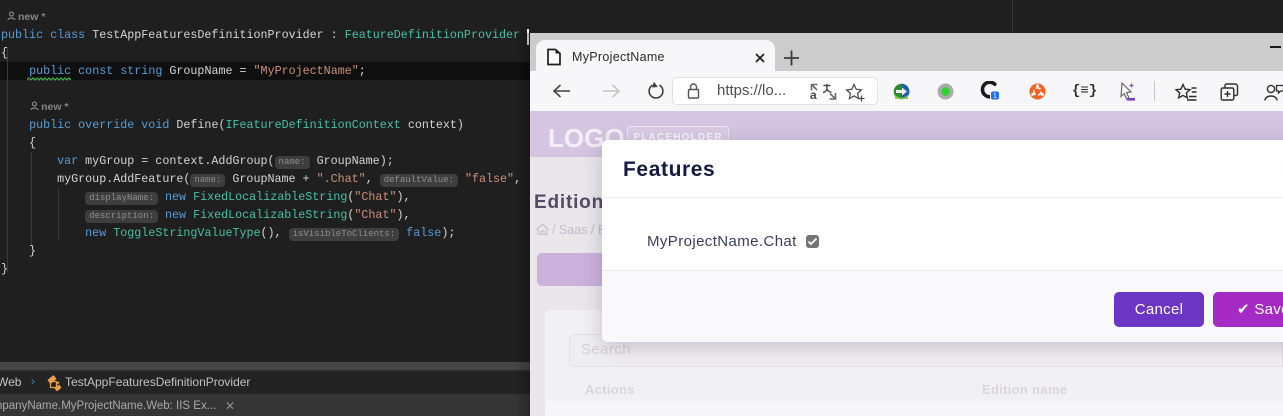 This screenshot has width=1283, height=416. Describe the element at coordinates (813, 94) in the screenshot. I see `svg-text: a` at that location.